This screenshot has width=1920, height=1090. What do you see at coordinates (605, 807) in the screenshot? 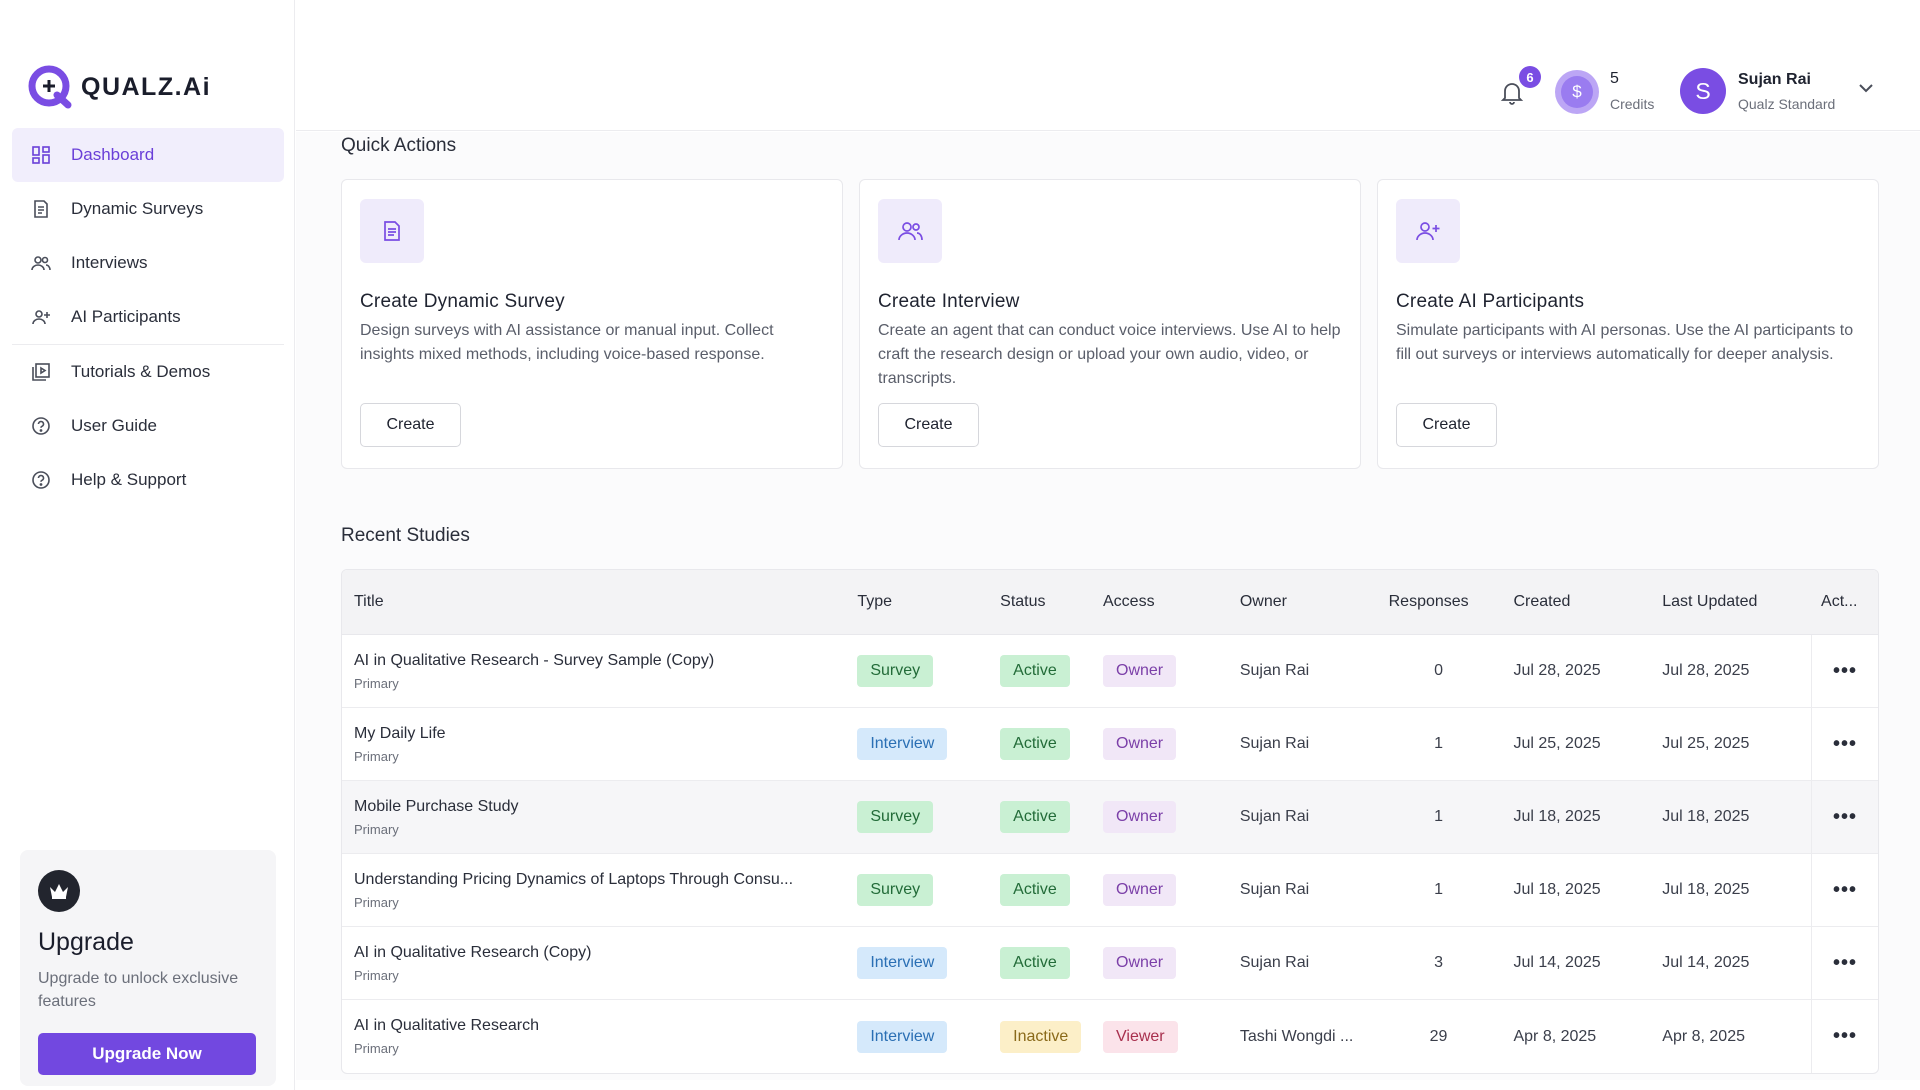
I see `study-title: Mobile Purchase Study` at bounding box center [605, 807].